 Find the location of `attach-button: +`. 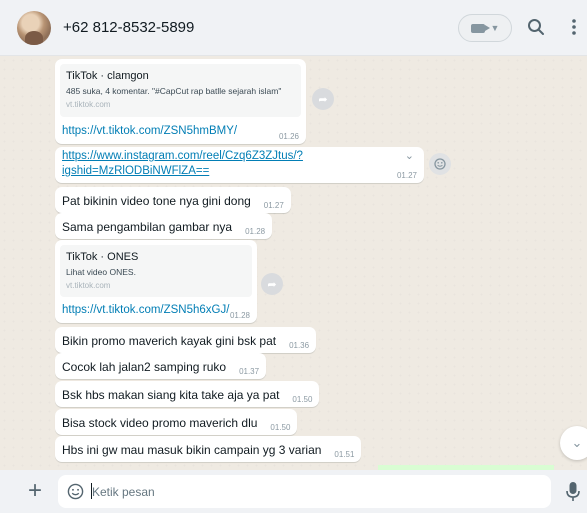

attach-button: + is located at coordinates (35, 491).